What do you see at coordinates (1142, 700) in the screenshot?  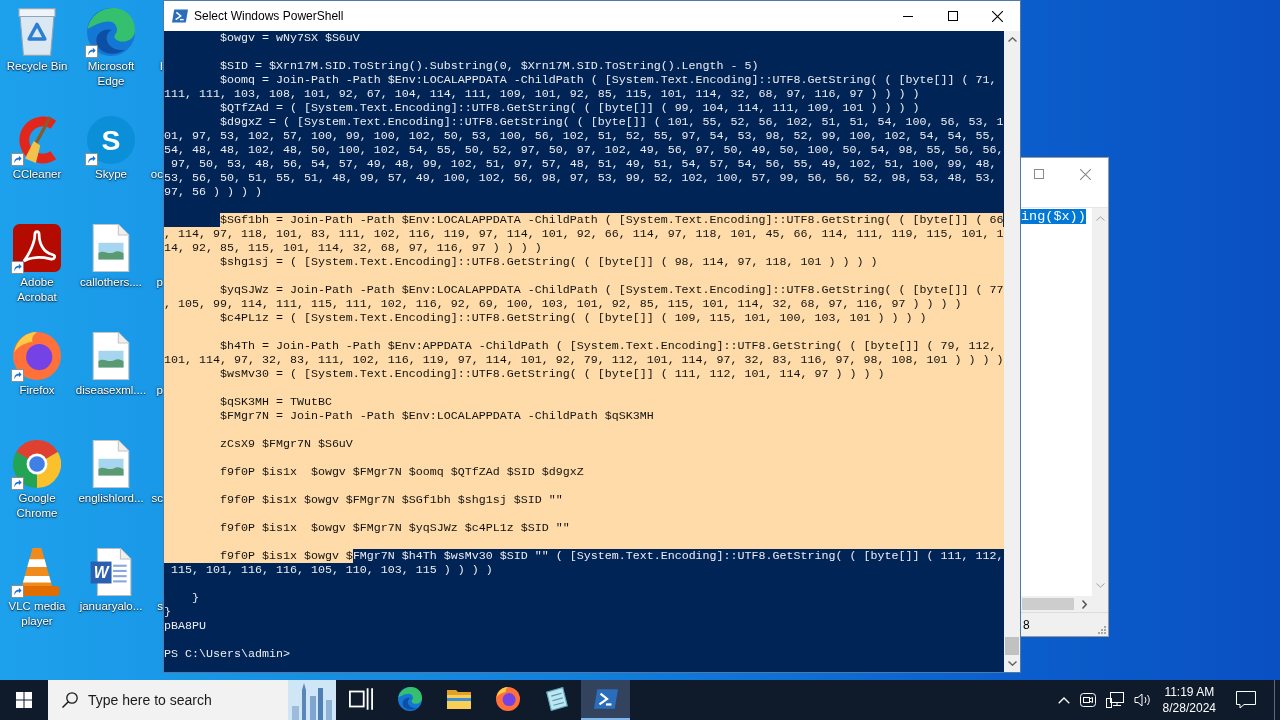 I see `volume-icon` at bounding box center [1142, 700].